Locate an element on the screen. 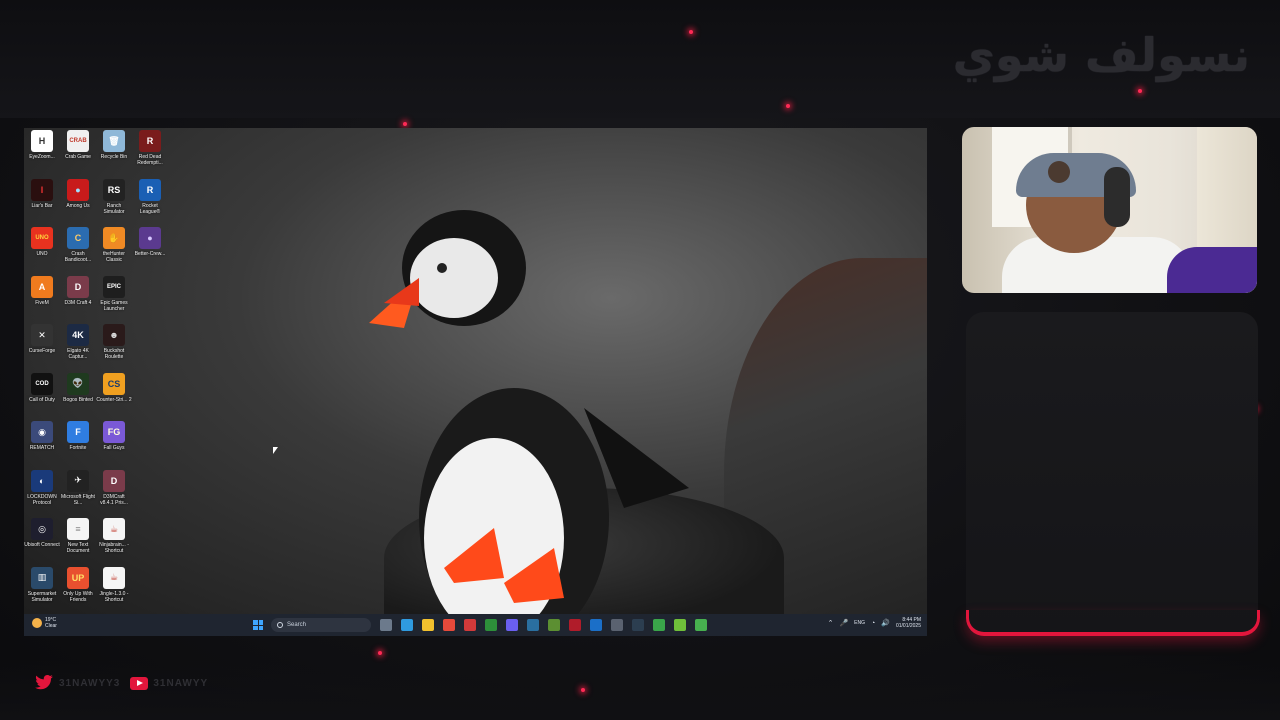 Image resolution: width=1280 pixels, height=720 pixels. app-icon-red is located at coordinates (470, 625).